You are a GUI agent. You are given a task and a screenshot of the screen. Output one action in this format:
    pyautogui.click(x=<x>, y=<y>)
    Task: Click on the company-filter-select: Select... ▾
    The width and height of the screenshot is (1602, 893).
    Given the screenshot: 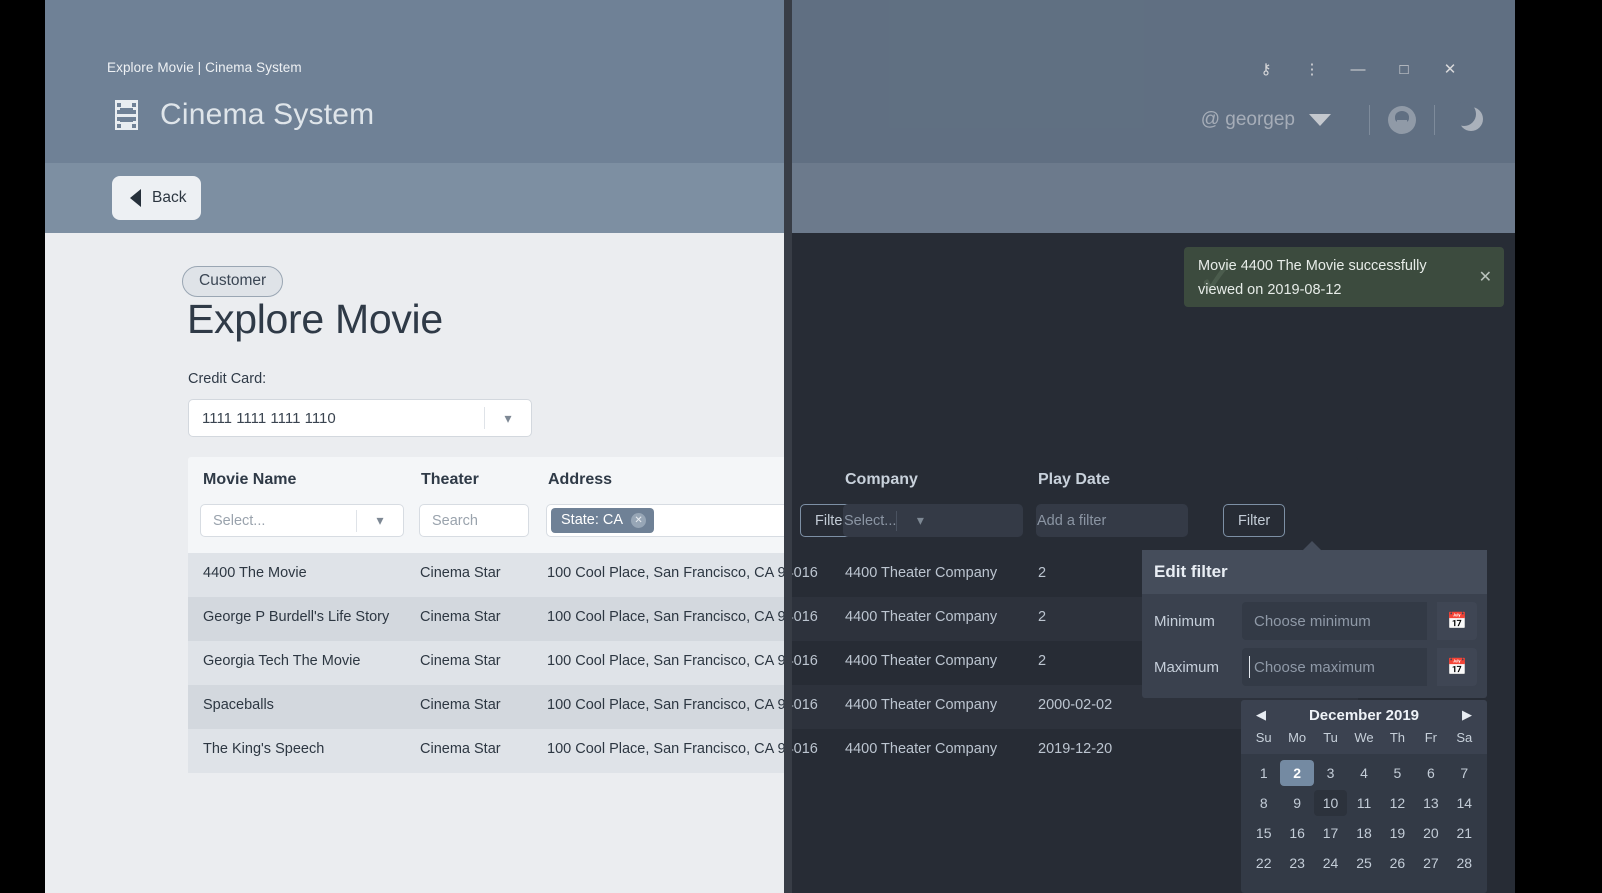 What is the action you would take?
    pyautogui.click(x=933, y=520)
    